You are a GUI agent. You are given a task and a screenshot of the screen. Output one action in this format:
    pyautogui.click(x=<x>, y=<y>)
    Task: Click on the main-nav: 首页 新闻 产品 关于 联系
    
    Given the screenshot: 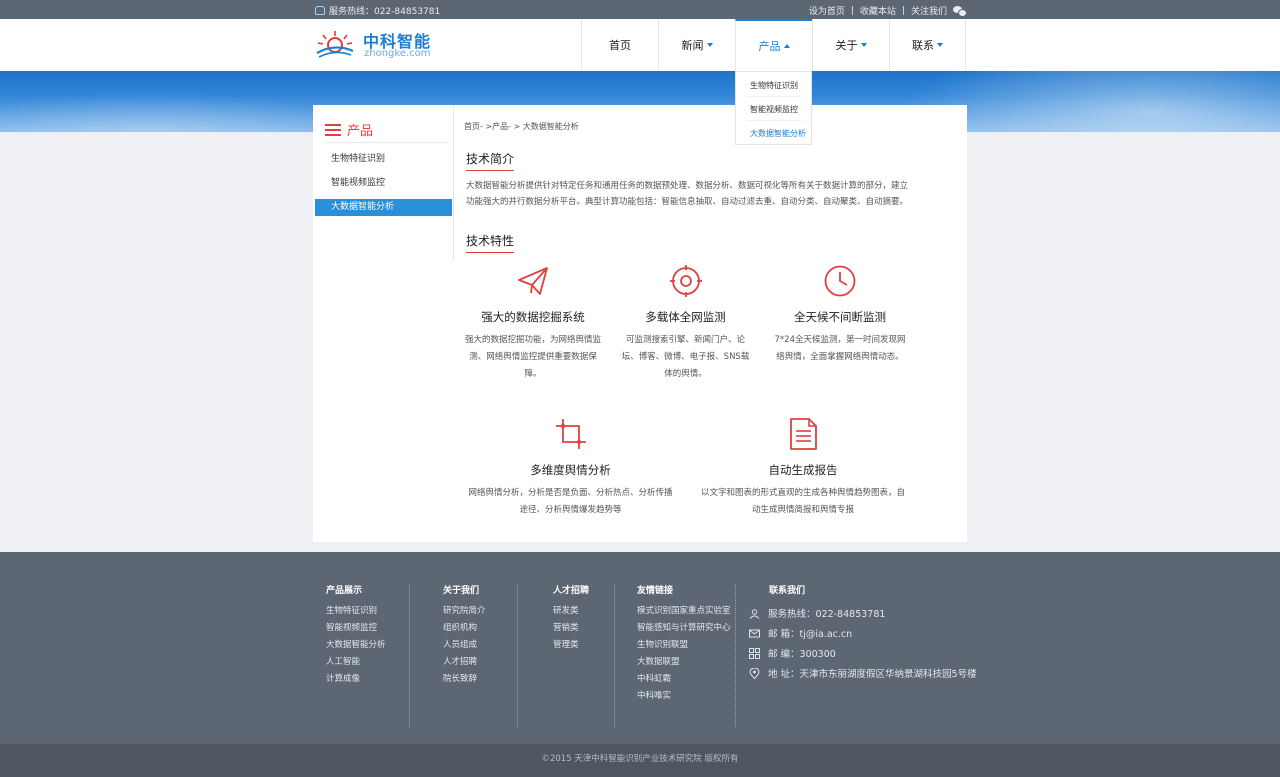 What is the action you would take?
    pyautogui.click(x=773, y=45)
    